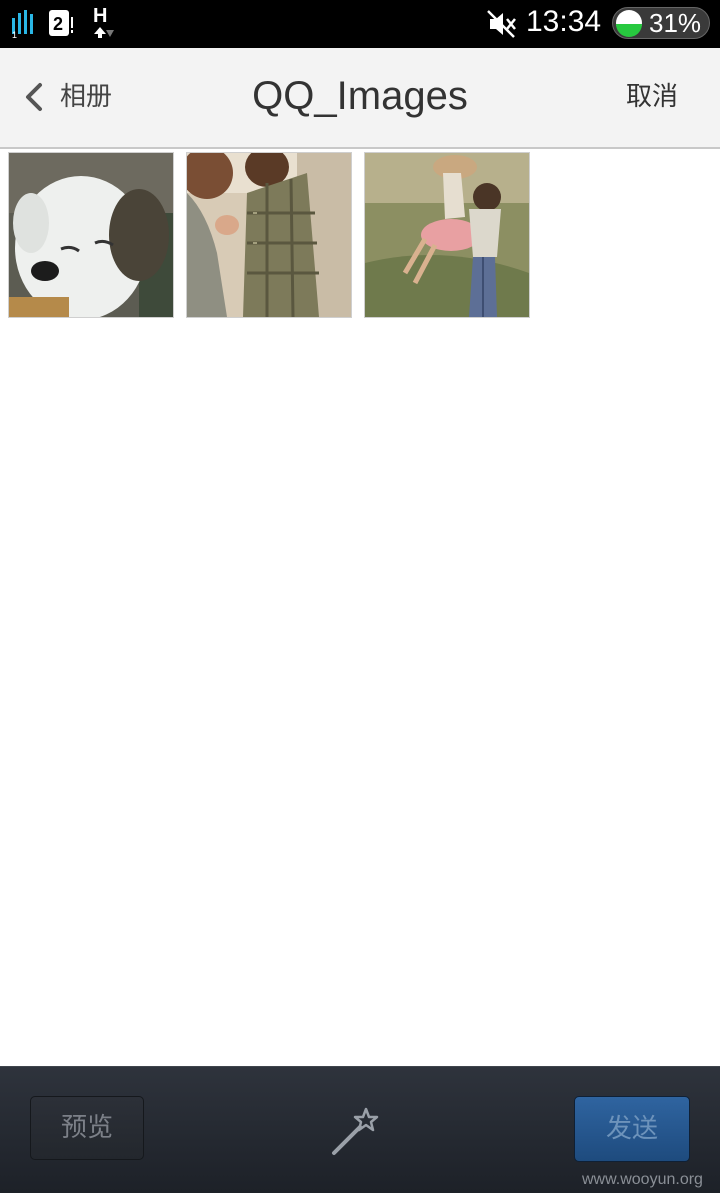 Image resolution: width=720 pixels, height=1193 pixels. What do you see at coordinates (14, 34) in the screenshot?
I see `svg-text: 1` at bounding box center [14, 34].